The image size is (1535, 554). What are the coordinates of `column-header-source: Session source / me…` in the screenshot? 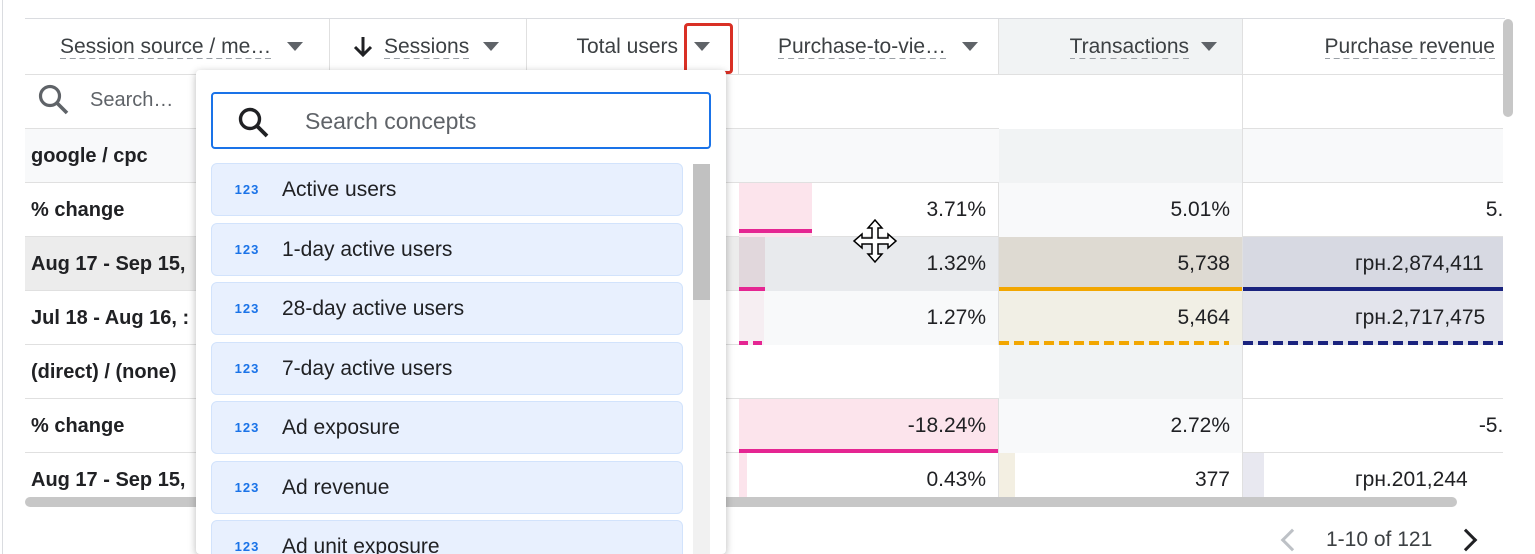 It's located at (177, 47).